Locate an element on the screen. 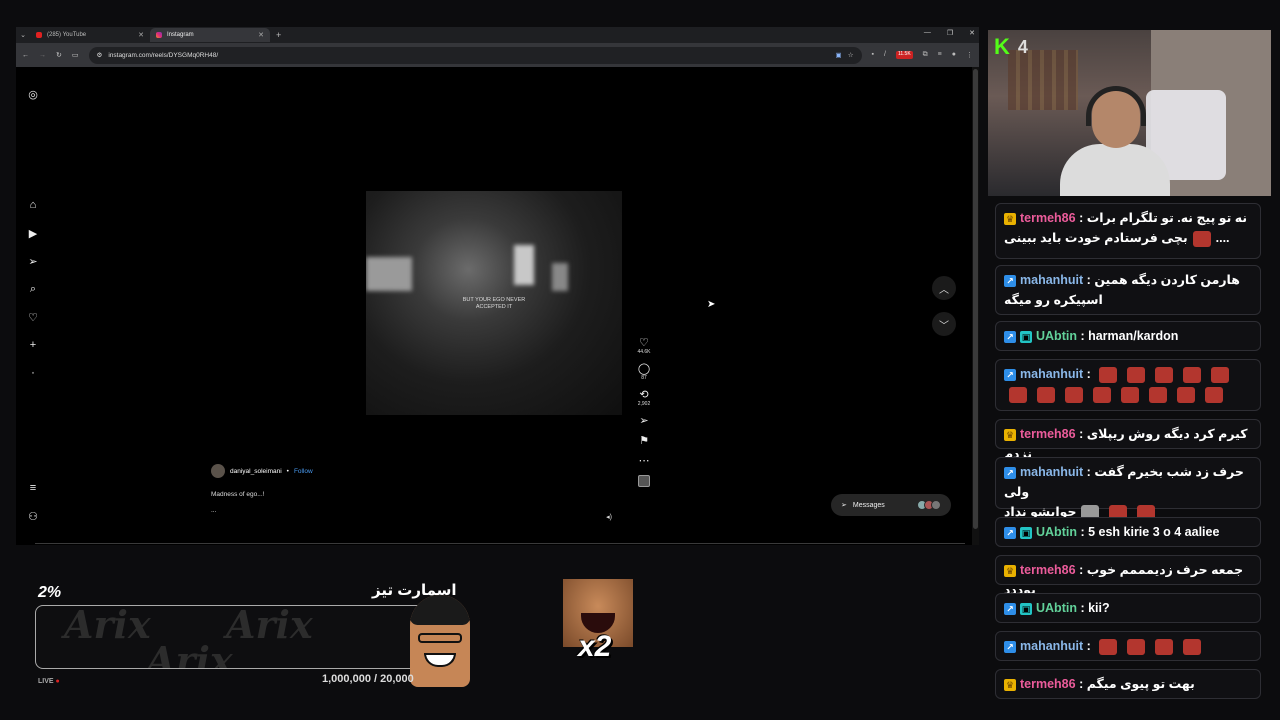 The width and height of the screenshot is (1280, 720). chat-message: ↗ ▣ UAbtin : harman/kardon is located at coordinates (1128, 336).